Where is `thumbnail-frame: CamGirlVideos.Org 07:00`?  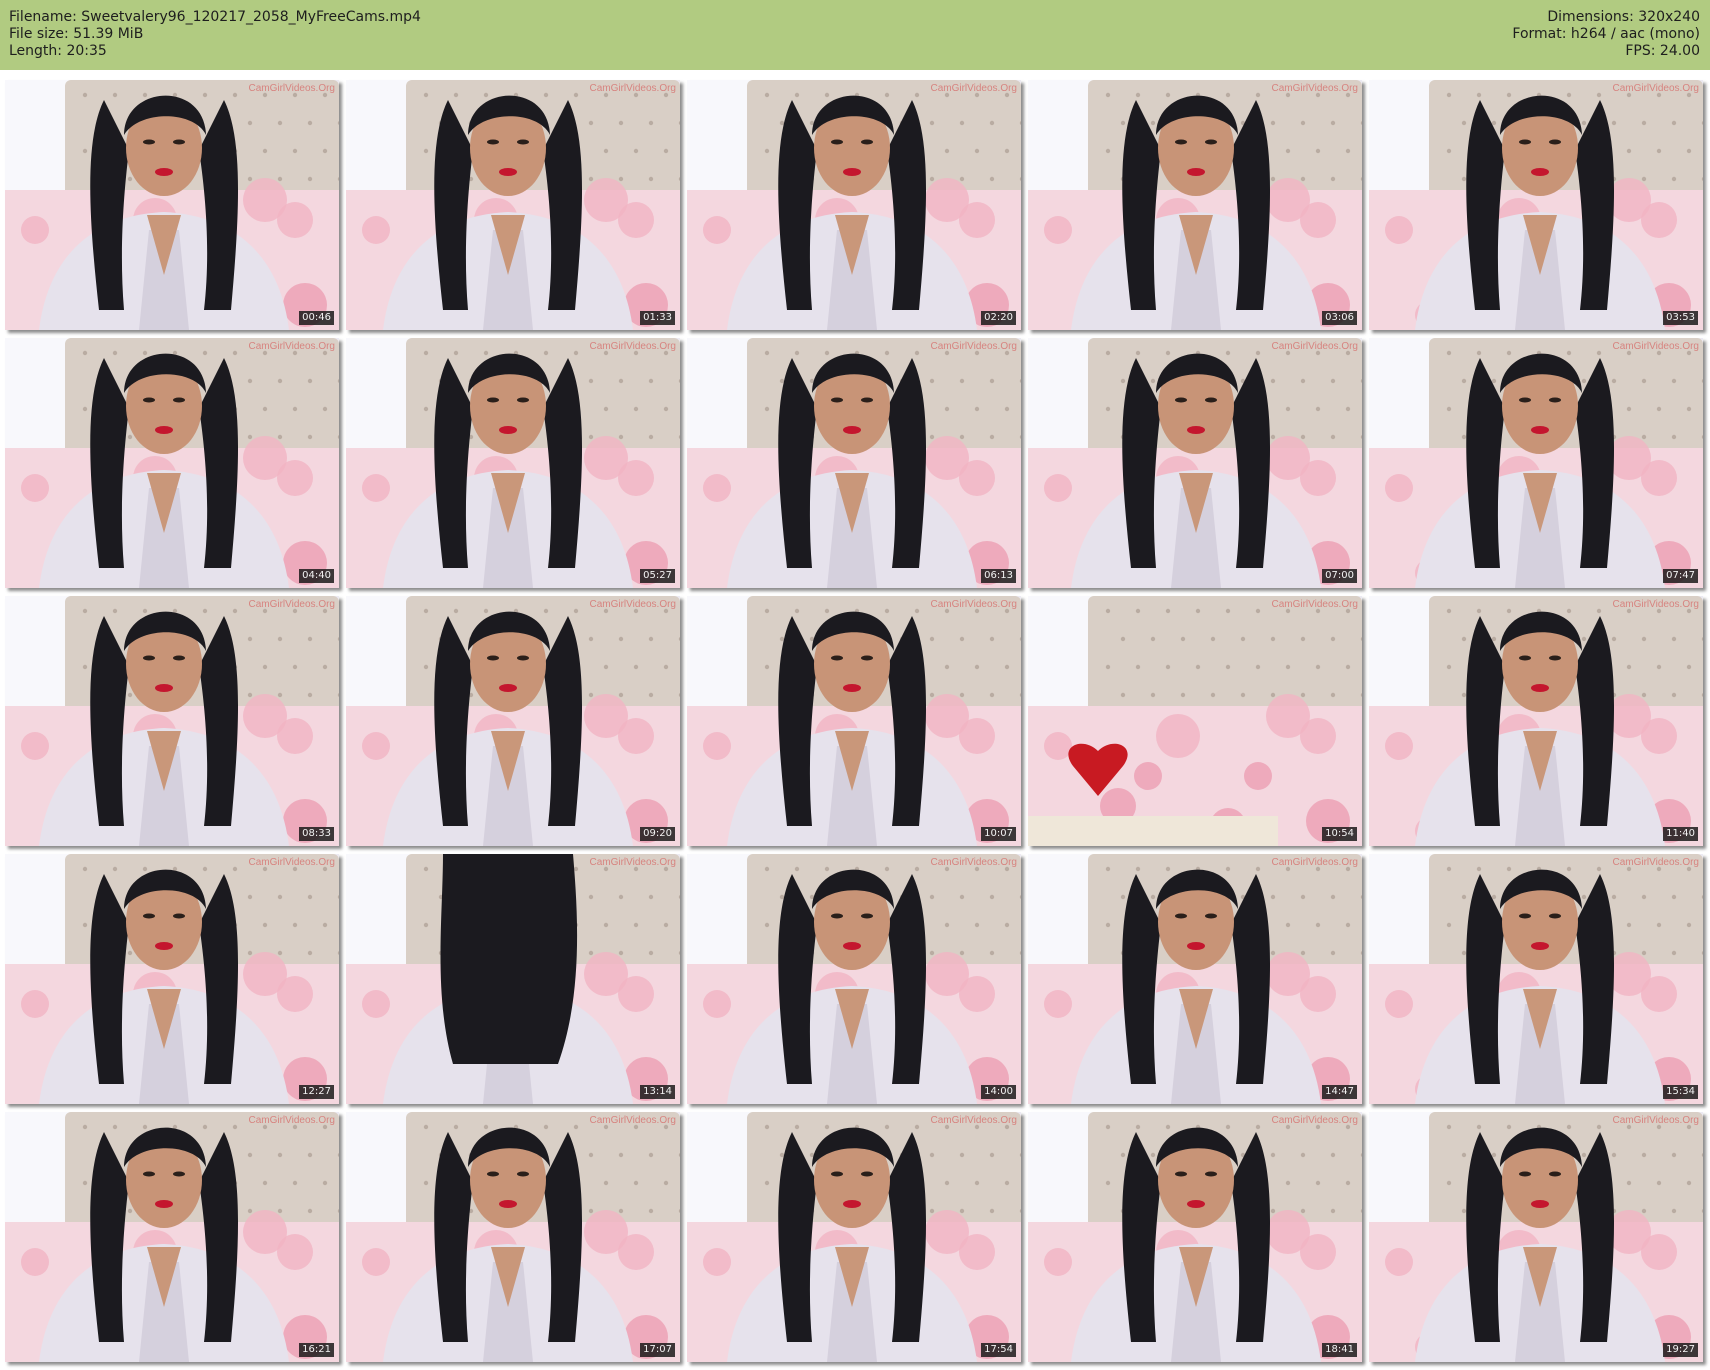
thumbnail-frame: CamGirlVideos.Org 07:00 is located at coordinates (1195, 463).